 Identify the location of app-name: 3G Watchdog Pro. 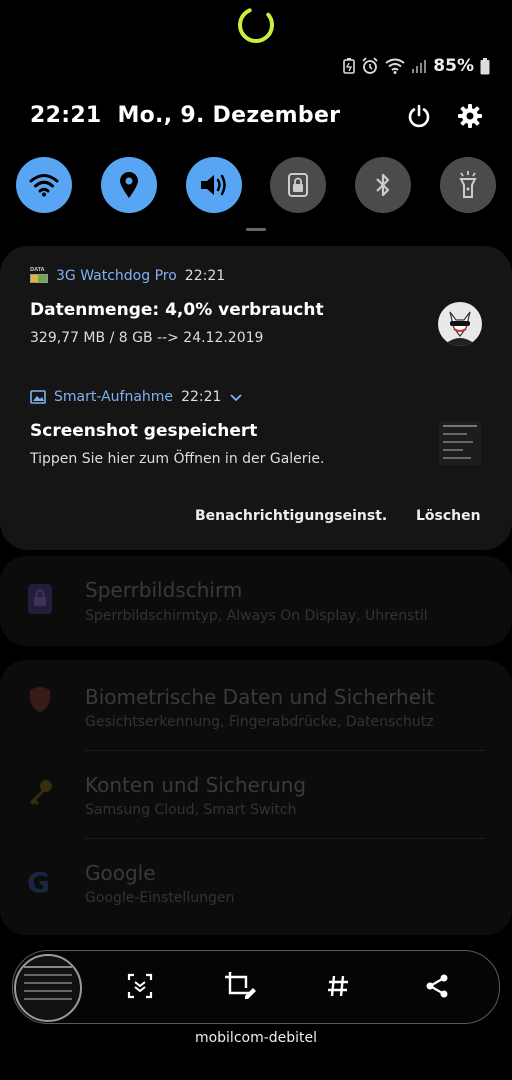
(116, 276).